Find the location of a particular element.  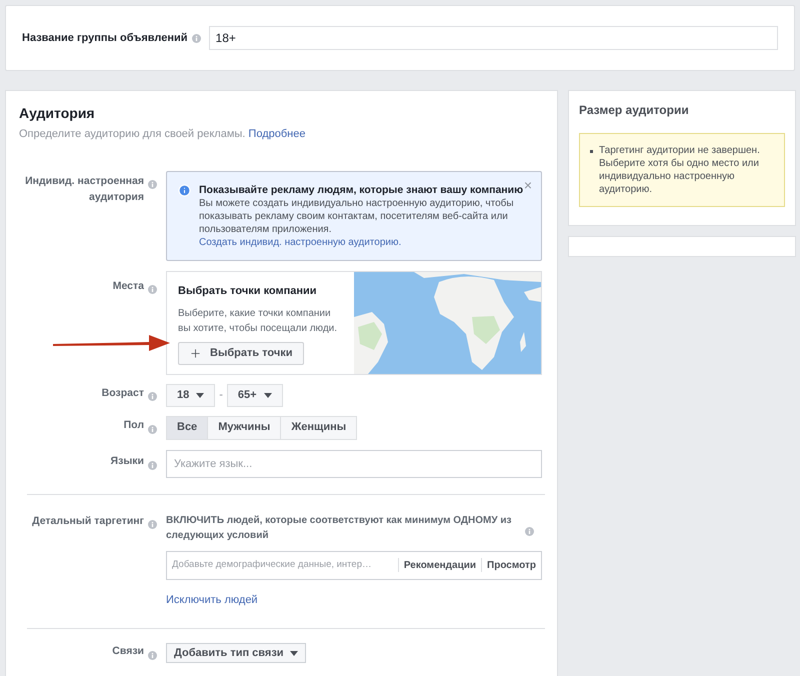

plus-icon is located at coordinates (195, 353).